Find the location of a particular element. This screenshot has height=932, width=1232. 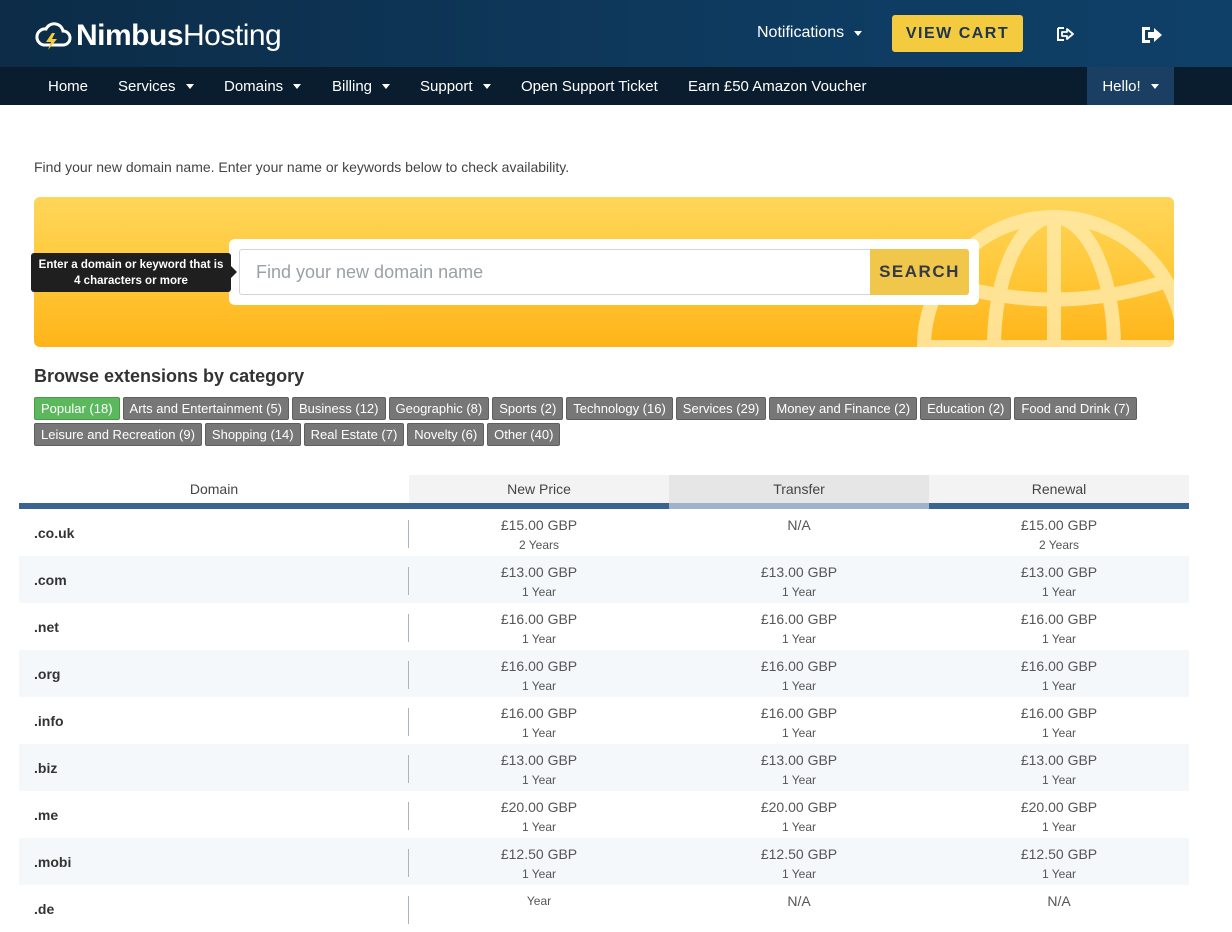

category-pill: Novelty (6) is located at coordinates (446, 434).